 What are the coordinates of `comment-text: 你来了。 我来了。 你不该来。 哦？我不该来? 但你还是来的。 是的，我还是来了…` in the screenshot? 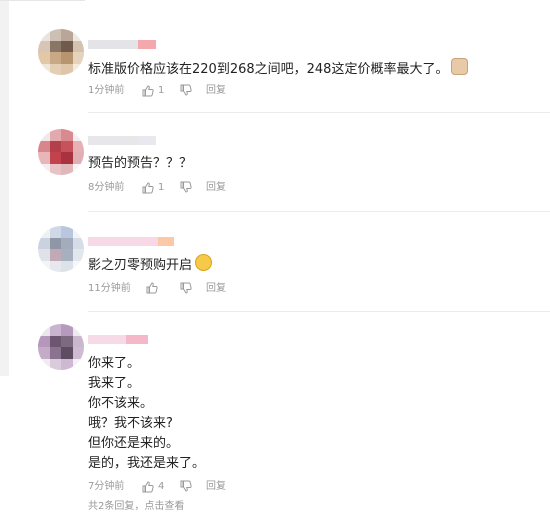 It's located at (146, 414).